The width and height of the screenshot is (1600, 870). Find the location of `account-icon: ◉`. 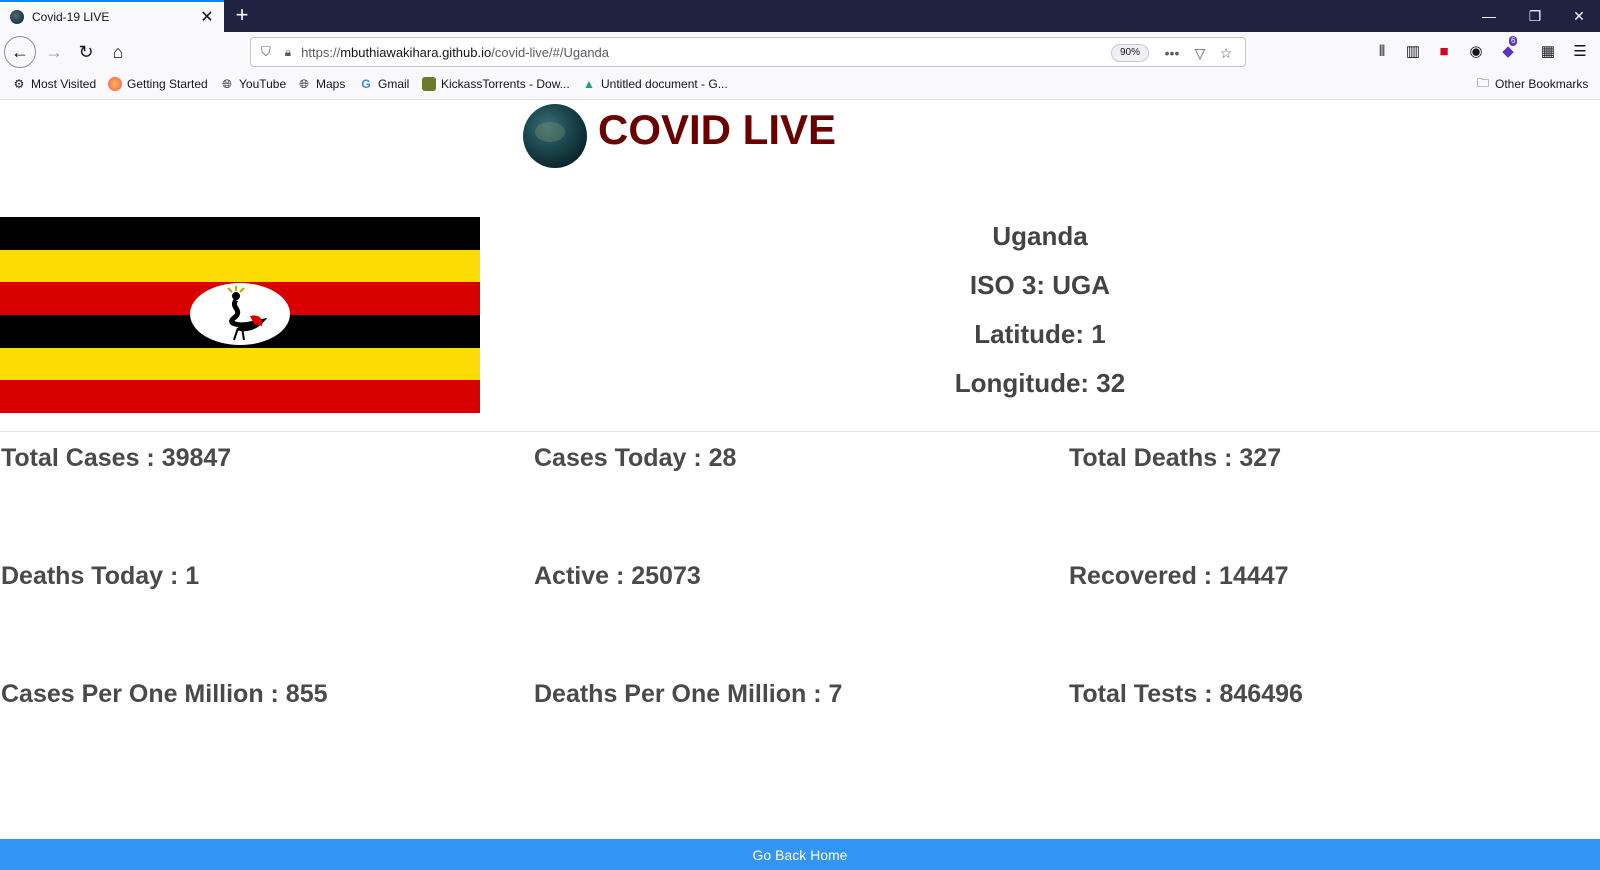

account-icon: ◉ is located at coordinates (1476, 52).